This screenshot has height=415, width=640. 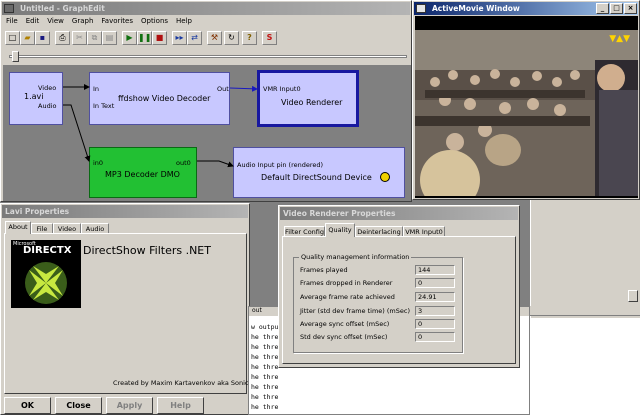 What do you see at coordinates (208, 56) in the screenshot?
I see `seek-slider-track` at bounding box center [208, 56].